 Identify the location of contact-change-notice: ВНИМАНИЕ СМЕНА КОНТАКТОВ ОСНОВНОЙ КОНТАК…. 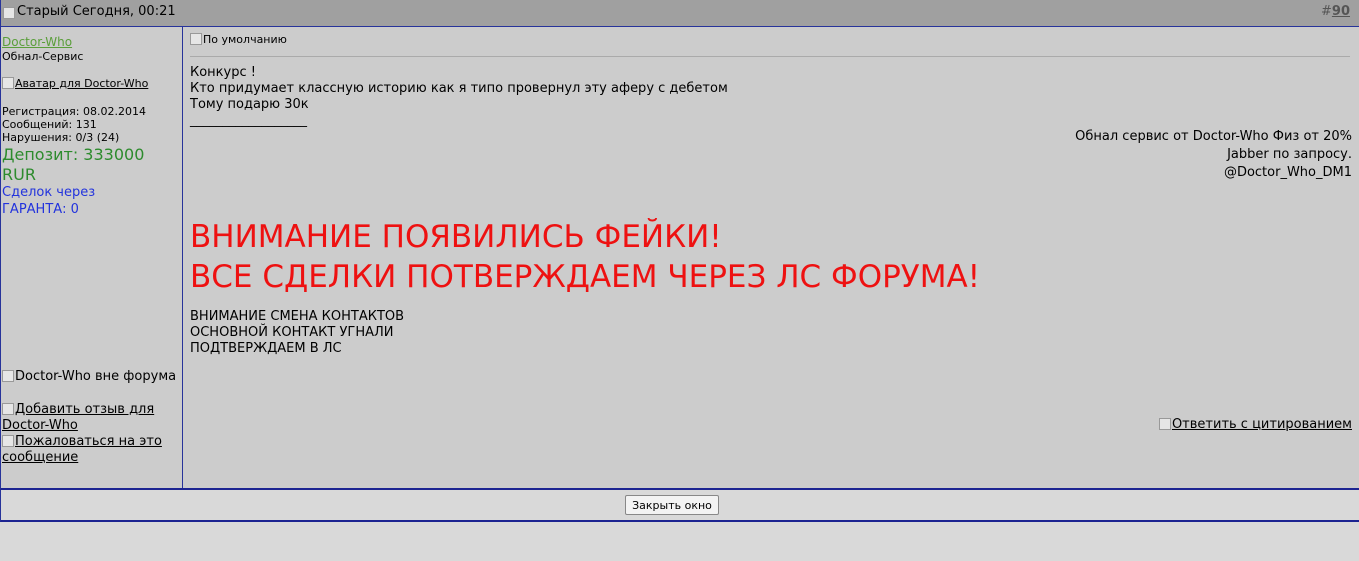
(297, 332).